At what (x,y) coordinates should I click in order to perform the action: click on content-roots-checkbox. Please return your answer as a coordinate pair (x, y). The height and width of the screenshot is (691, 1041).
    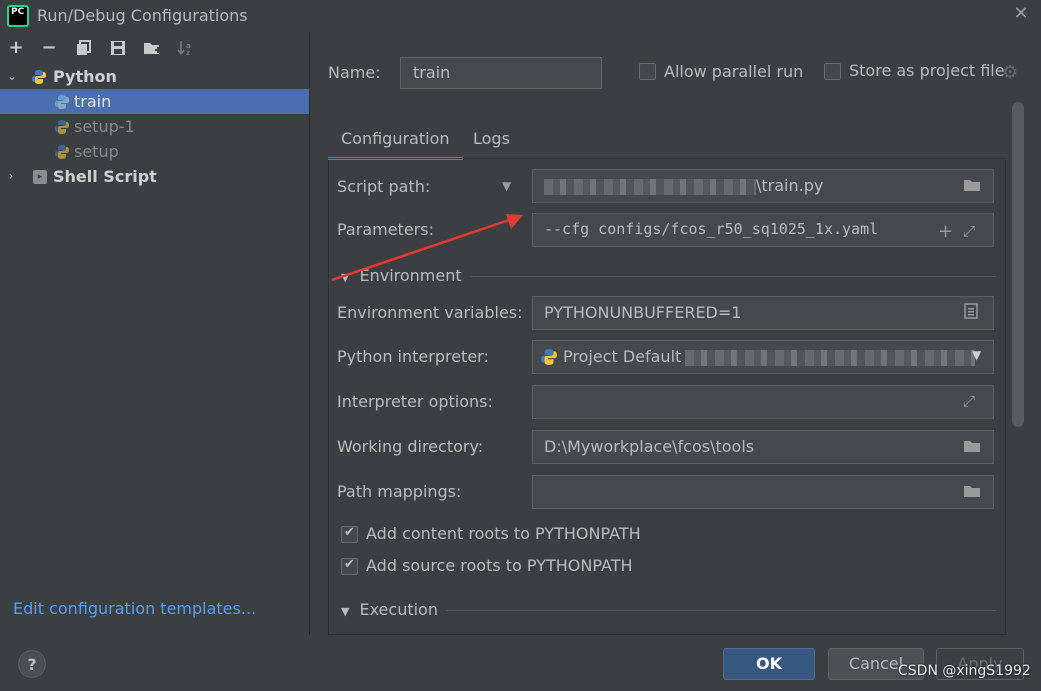
    Looking at the image, I should click on (349, 534).